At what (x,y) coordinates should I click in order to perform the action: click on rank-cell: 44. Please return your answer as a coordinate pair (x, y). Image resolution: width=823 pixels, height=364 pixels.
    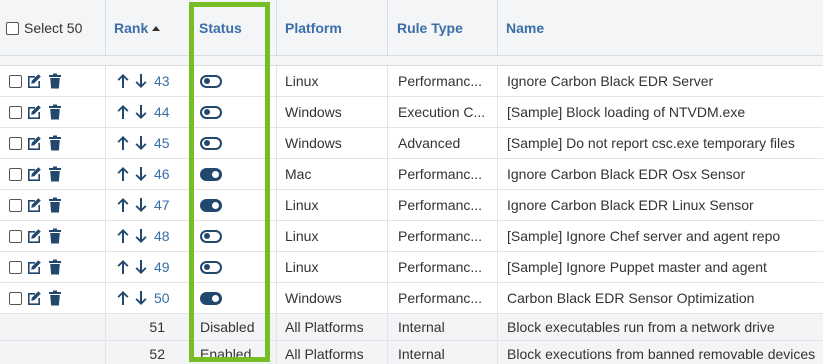
    Looking at the image, I should click on (148, 112).